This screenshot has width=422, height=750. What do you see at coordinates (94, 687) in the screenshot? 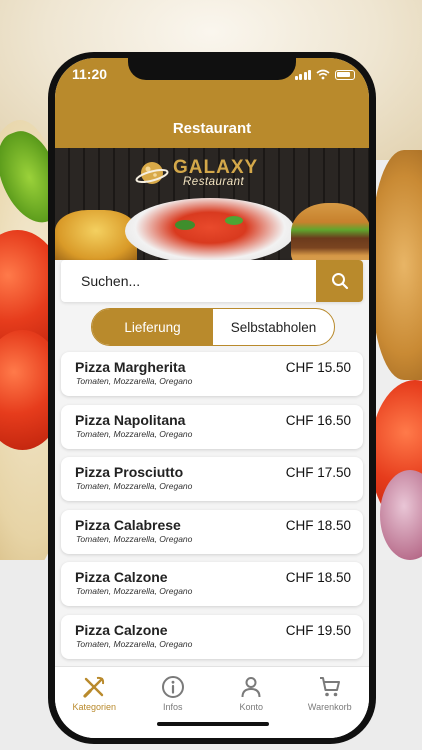
I see `utensils-icon` at bounding box center [94, 687].